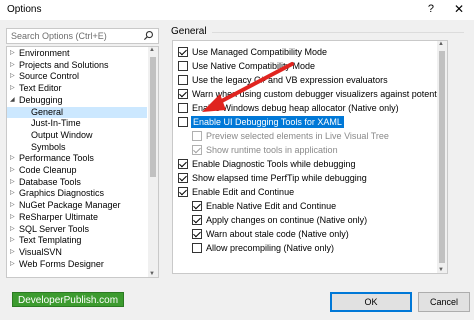  I want to click on tree-item-label: Output Window, so click(62, 134).